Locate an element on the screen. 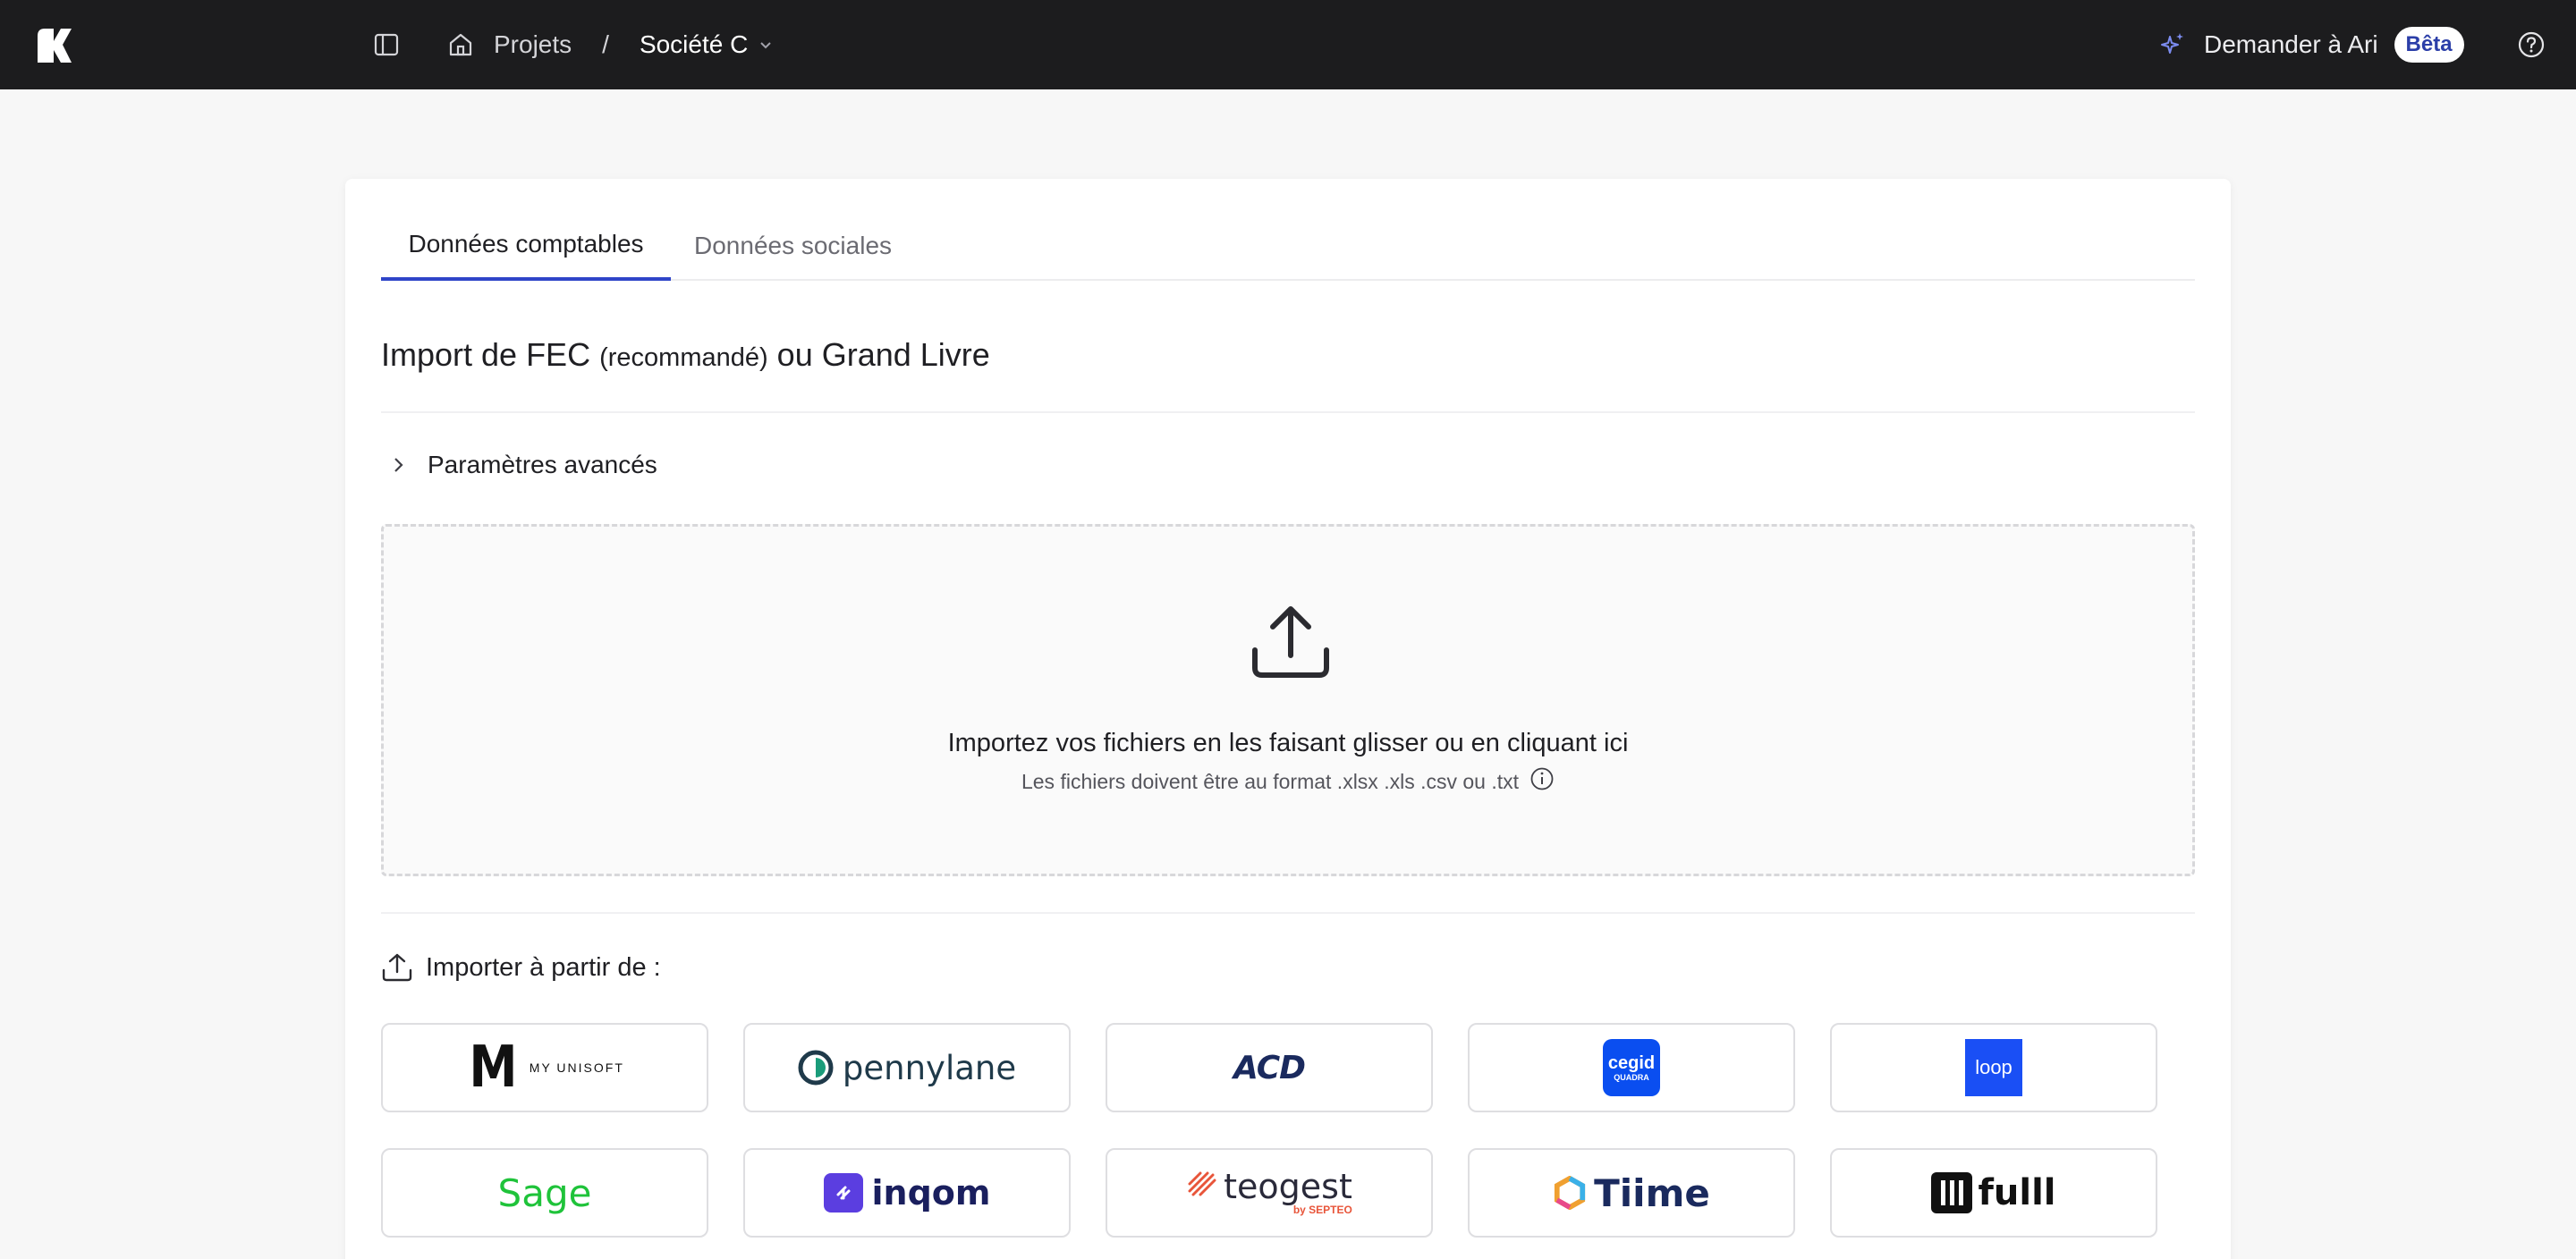  home-icon is located at coordinates (460, 44).